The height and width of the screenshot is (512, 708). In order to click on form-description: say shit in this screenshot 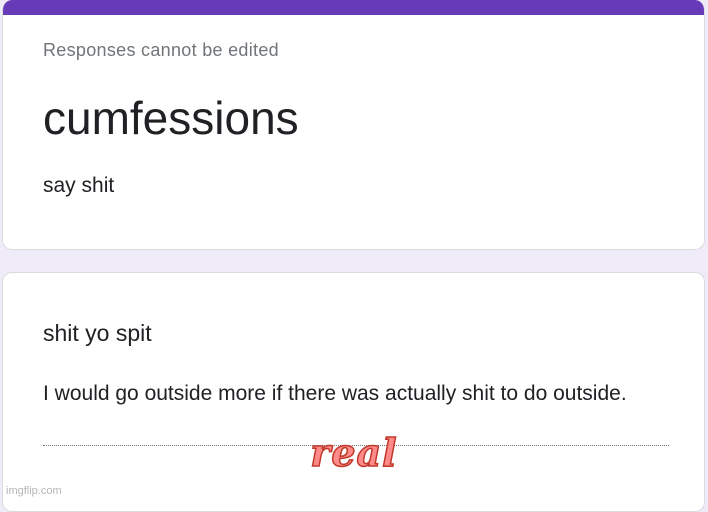, I will do `click(79, 185)`.